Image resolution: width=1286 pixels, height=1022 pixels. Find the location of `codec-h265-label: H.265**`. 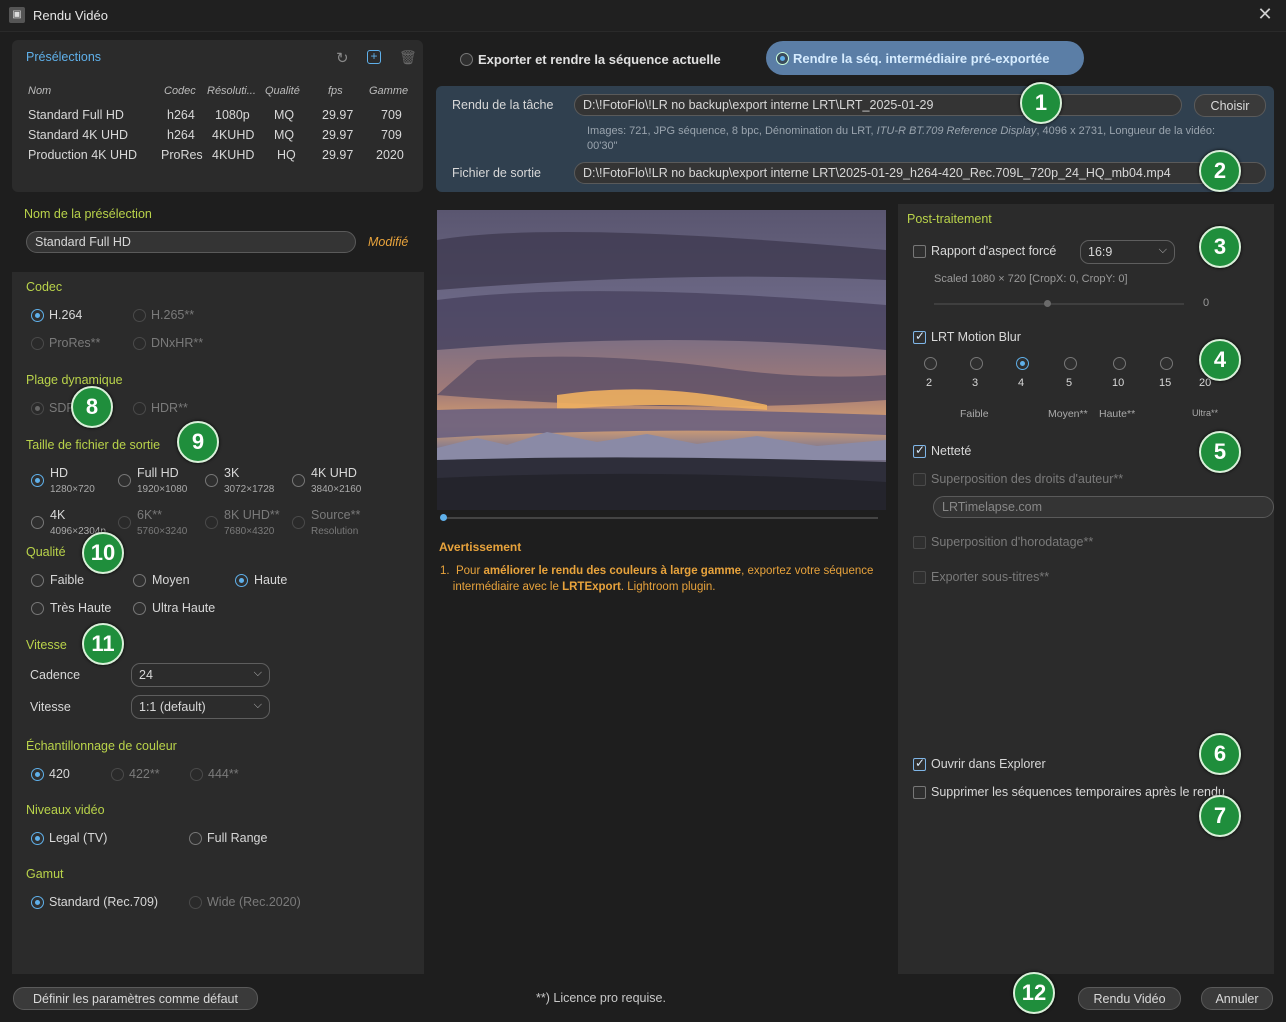

codec-h265-label: H.265** is located at coordinates (172, 315).